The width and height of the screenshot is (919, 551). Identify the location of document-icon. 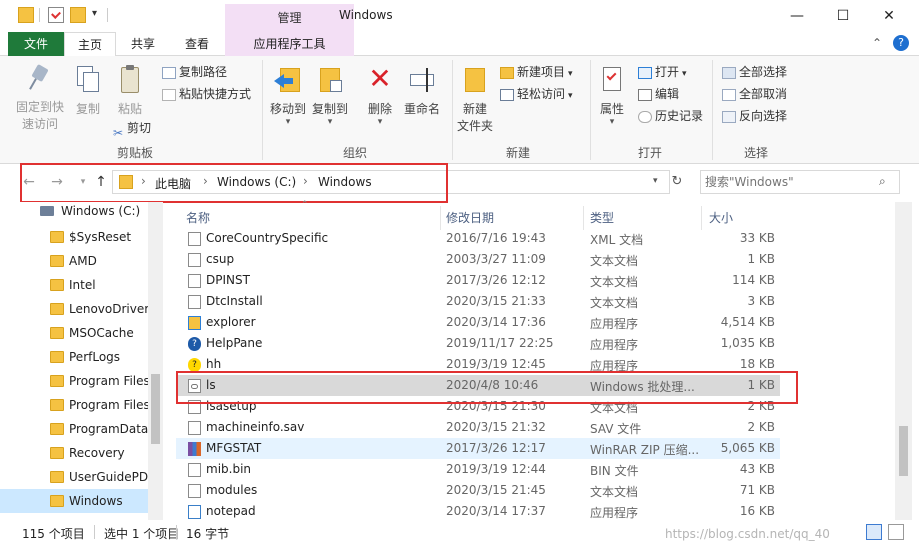
(194, 239).